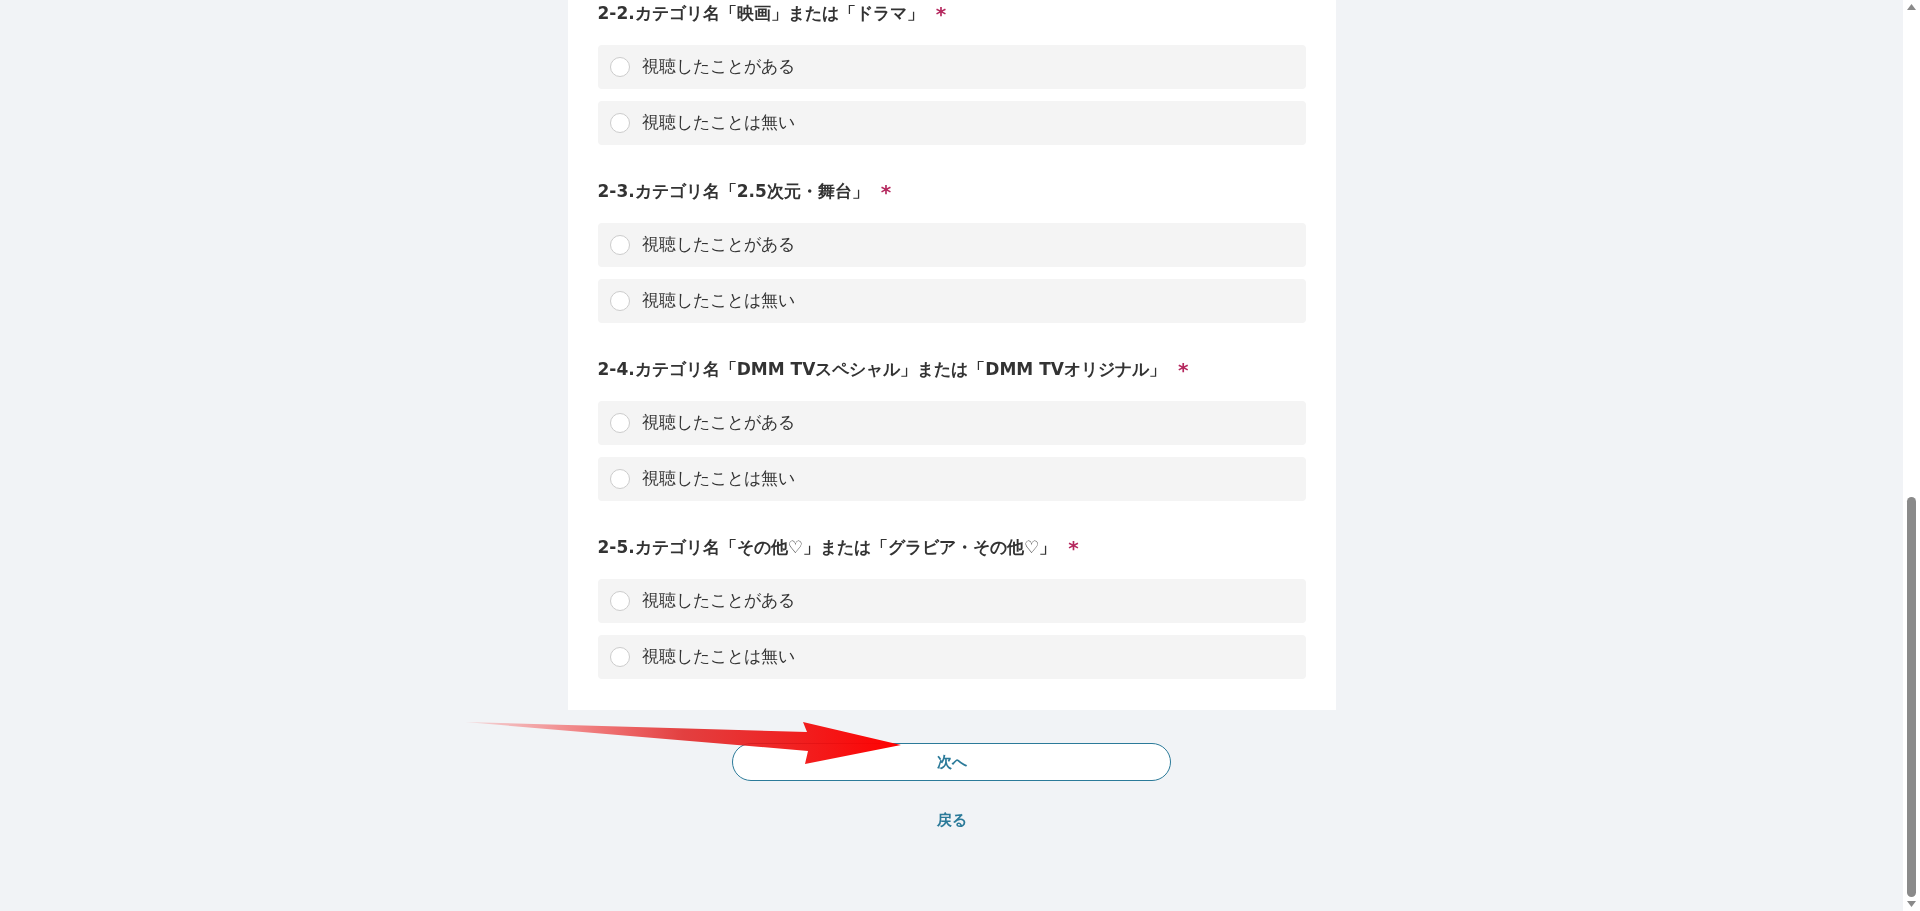 The width and height of the screenshot is (1920, 911). I want to click on next-button: 次へ, so click(951, 762).